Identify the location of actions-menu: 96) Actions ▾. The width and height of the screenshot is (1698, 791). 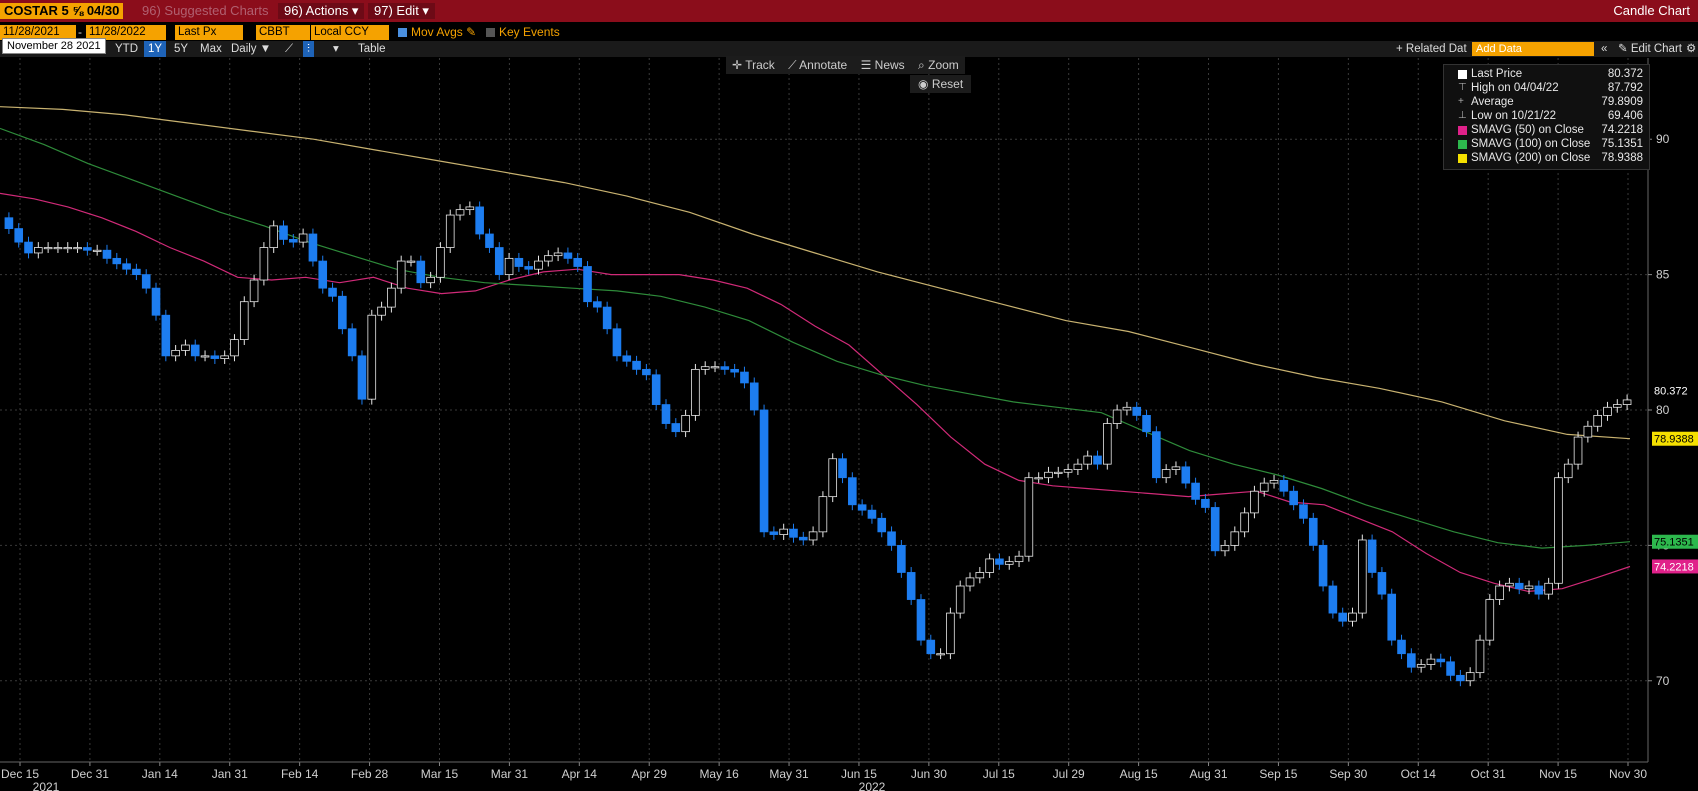
(321, 11).